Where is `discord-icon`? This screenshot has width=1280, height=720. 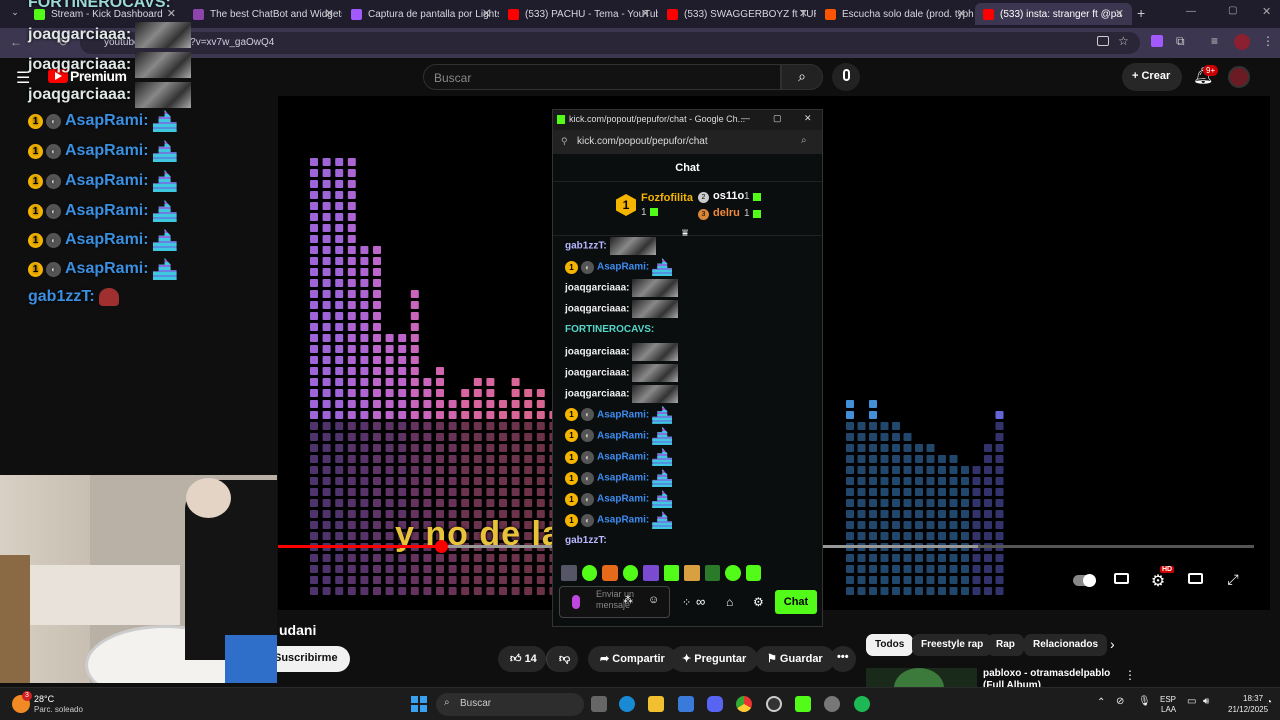
discord-icon is located at coordinates (715, 704).